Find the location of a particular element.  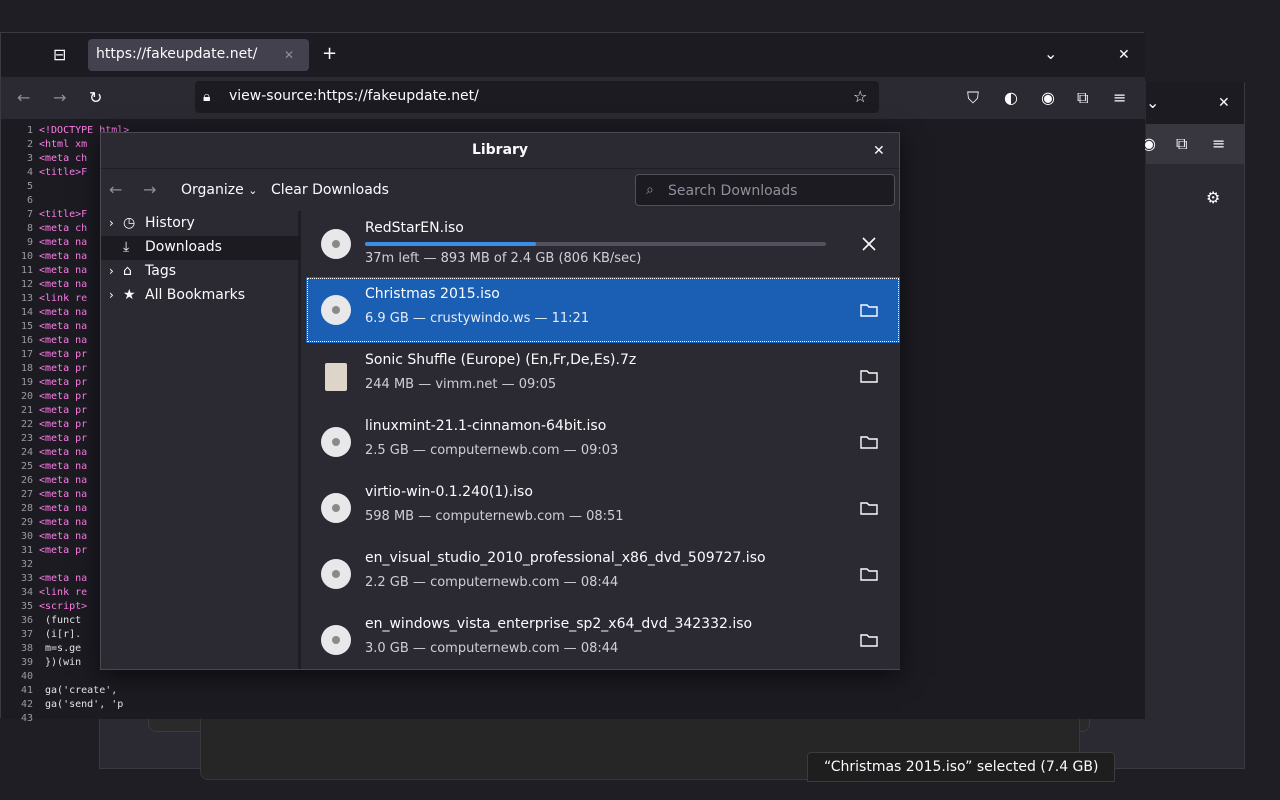

source-line: 8 <meta ch is located at coordinates (44, 230).